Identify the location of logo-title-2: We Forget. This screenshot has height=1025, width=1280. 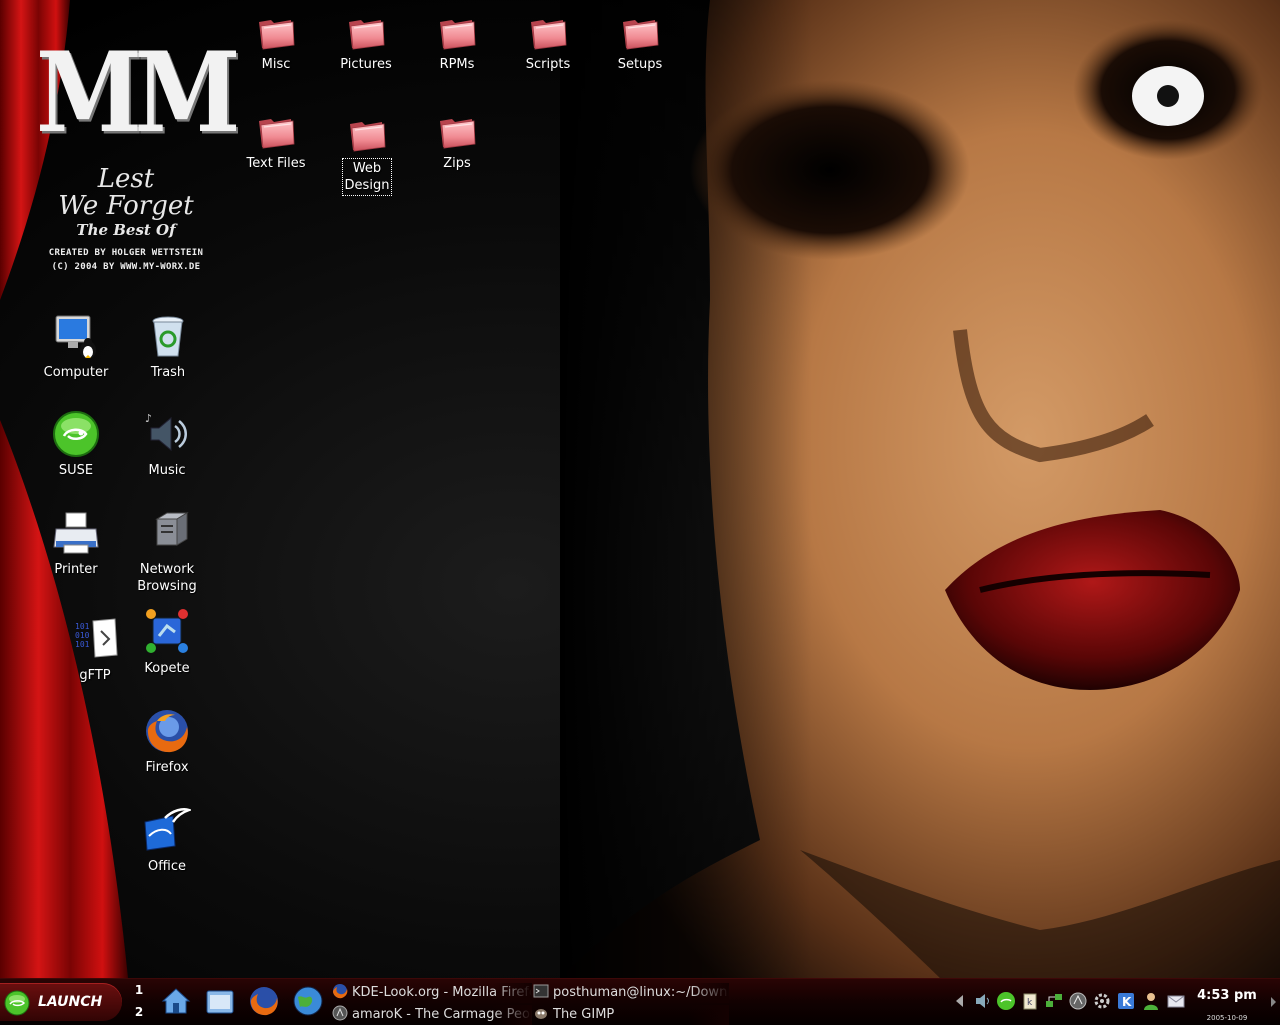
(126, 206).